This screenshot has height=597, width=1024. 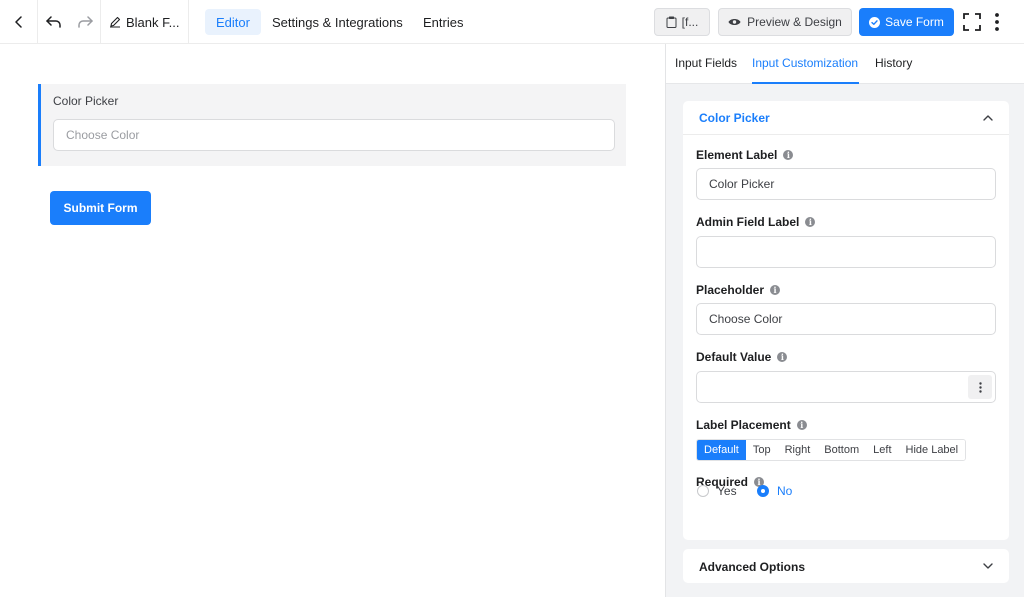 What do you see at coordinates (882, 450) in the screenshot?
I see `placement-left: Left` at bounding box center [882, 450].